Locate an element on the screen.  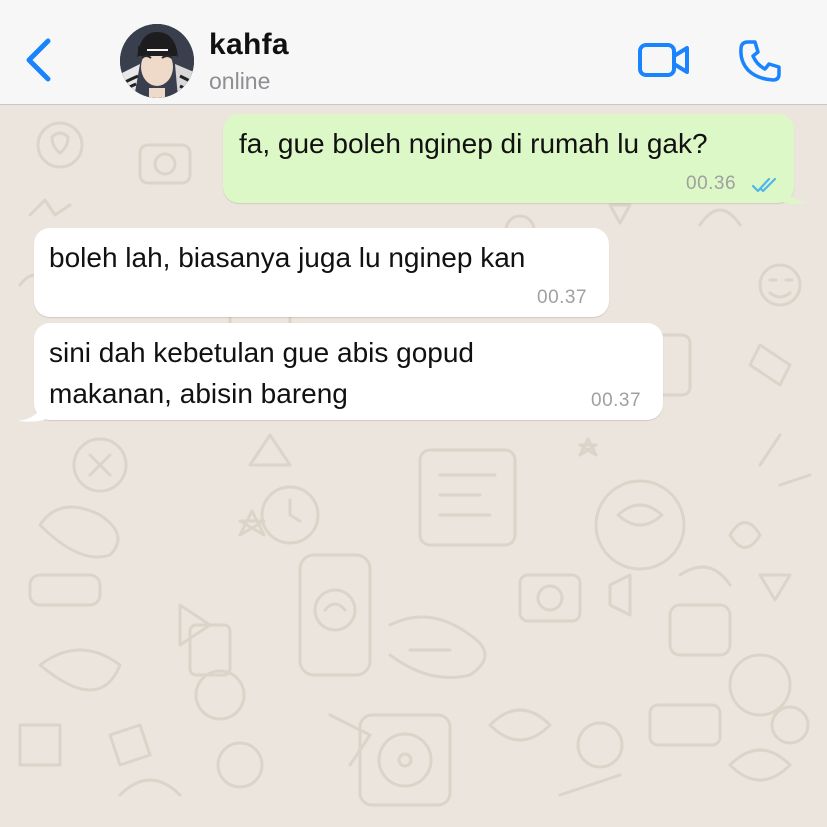
phone-icon is located at coordinates (760, 61).